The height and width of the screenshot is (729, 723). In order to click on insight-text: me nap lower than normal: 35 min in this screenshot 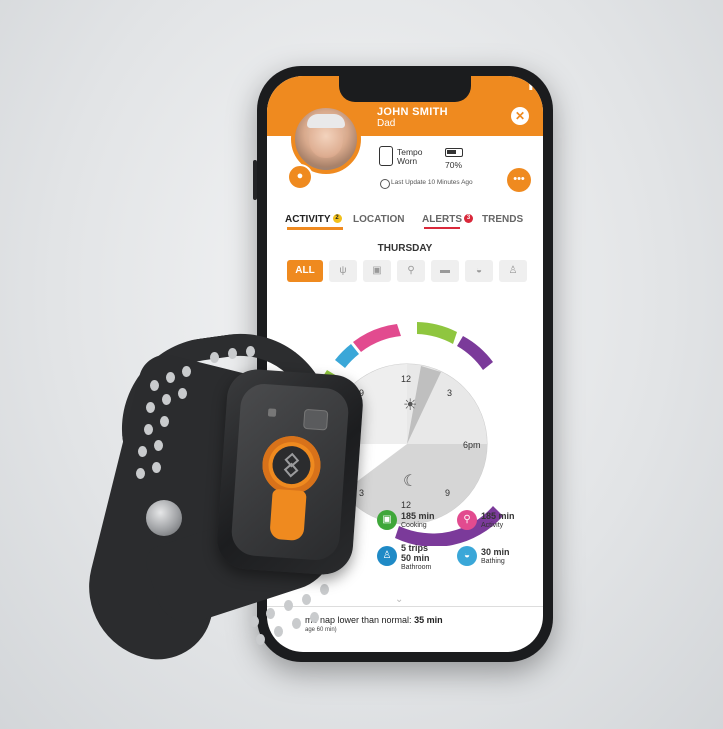, I will do `click(374, 620)`.